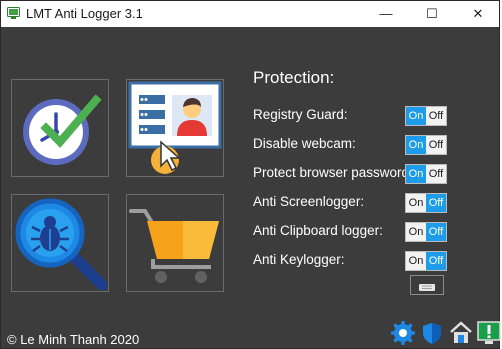 This screenshot has width=502, height=349. What do you see at coordinates (73, 339) in the screenshot?
I see `copyright-text: © Le Minh Thanh 2020` at bounding box center [73, 339].